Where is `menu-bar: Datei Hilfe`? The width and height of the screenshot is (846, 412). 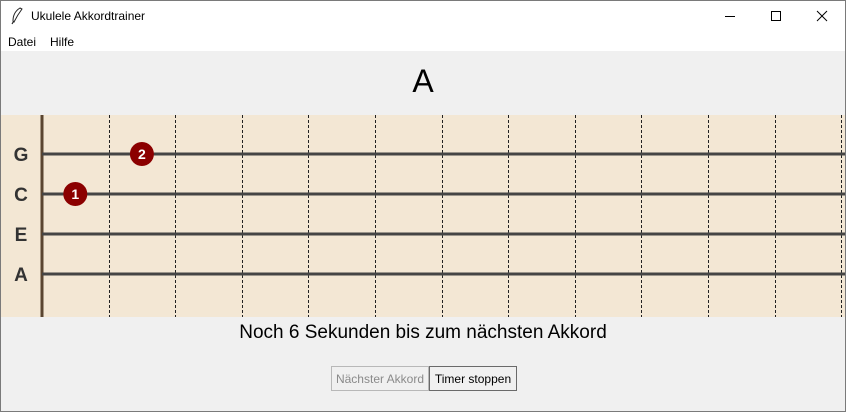
menu-bar: Datei Hilfe is located at coordinates (423, 41).